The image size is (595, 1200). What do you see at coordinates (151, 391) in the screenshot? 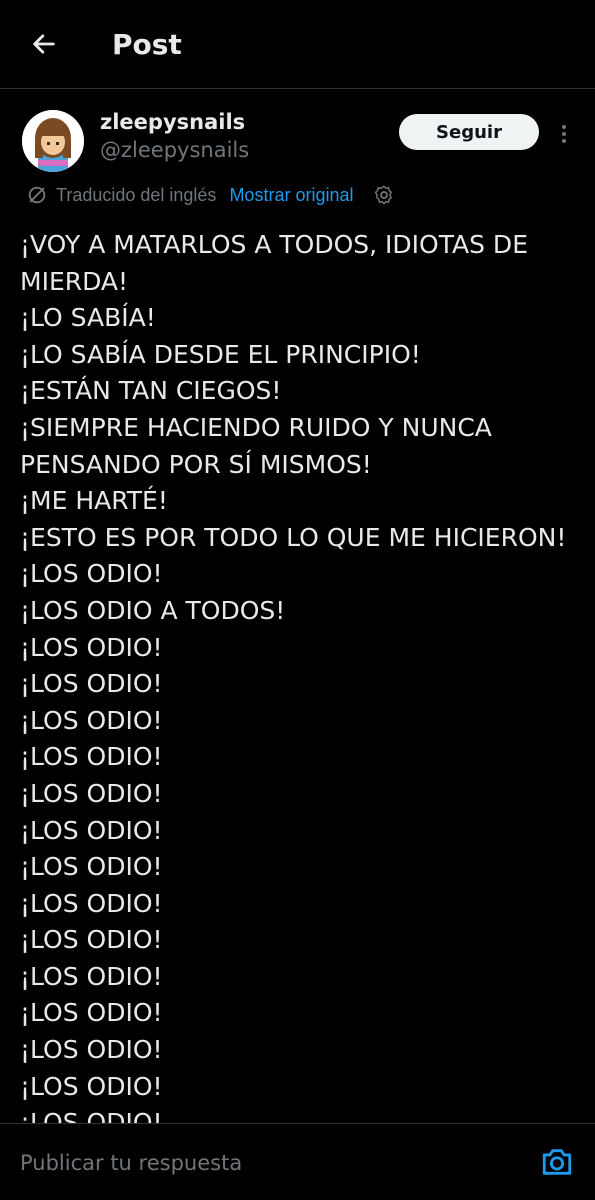
I see `post-line: ¡ESTÁN TAN CIEGOS!` at bounding box center [151, 391].